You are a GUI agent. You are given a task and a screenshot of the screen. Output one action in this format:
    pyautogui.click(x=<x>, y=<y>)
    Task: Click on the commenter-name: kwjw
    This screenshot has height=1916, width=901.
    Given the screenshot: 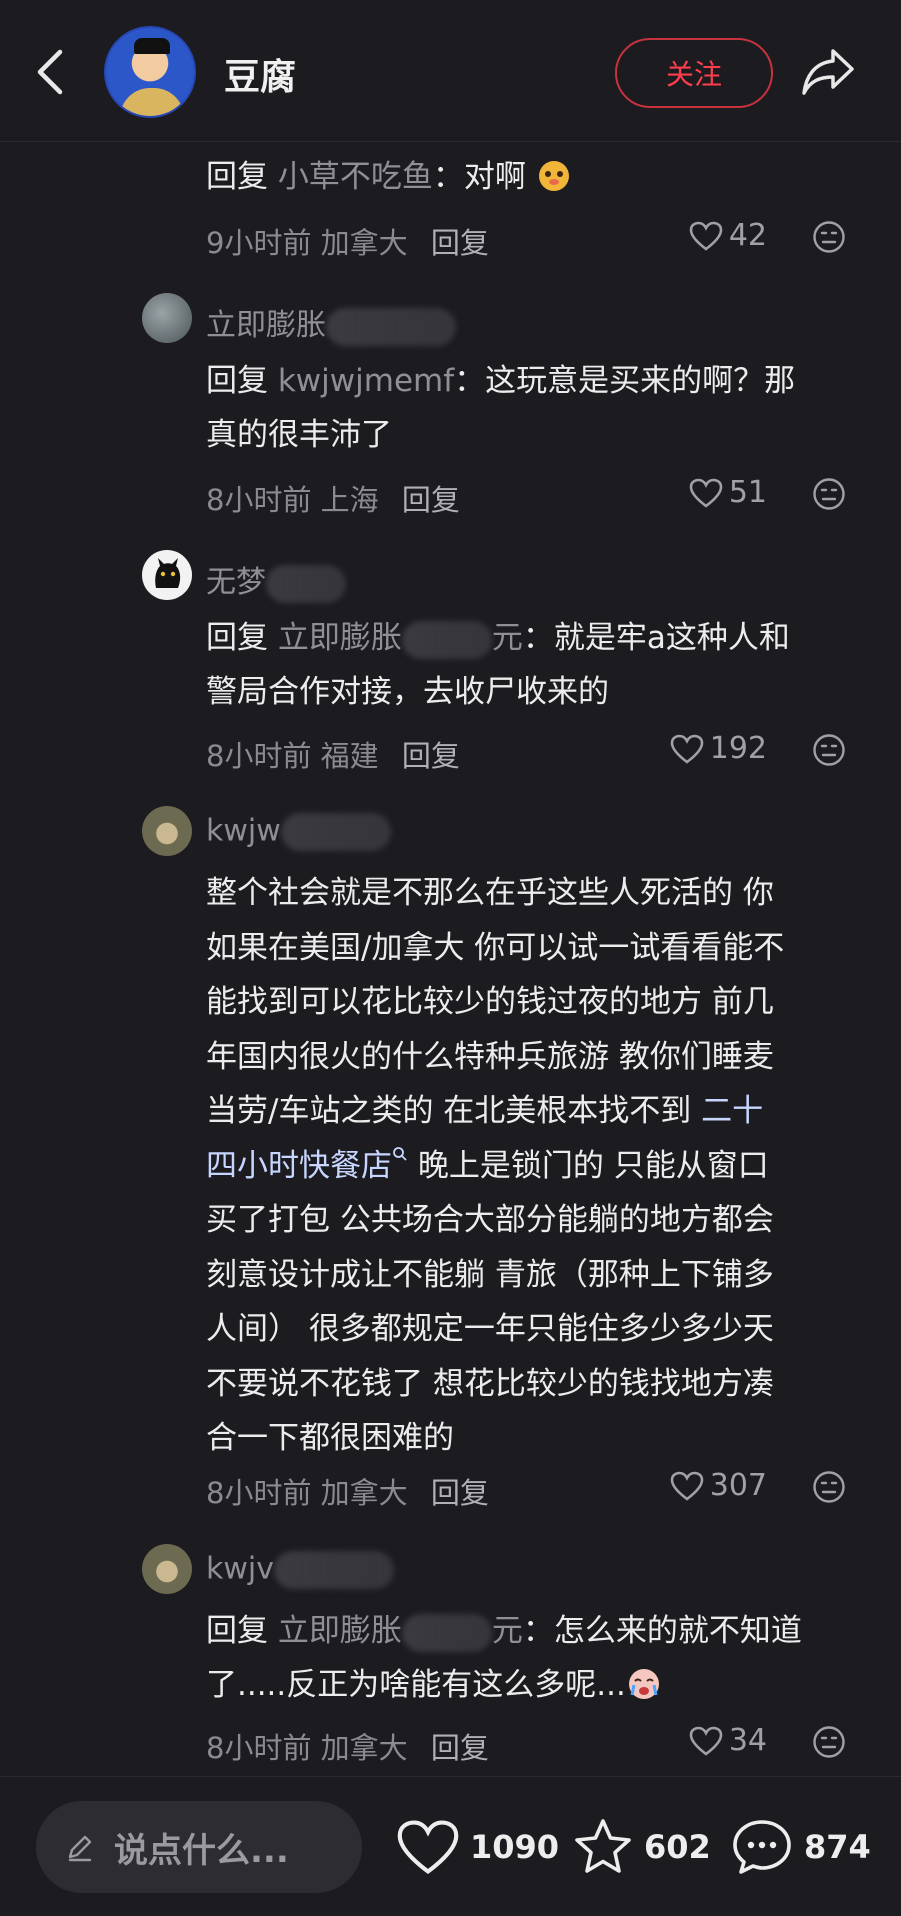 What is the action you would take?
    pyautogui.click(x=298, y=832)
    